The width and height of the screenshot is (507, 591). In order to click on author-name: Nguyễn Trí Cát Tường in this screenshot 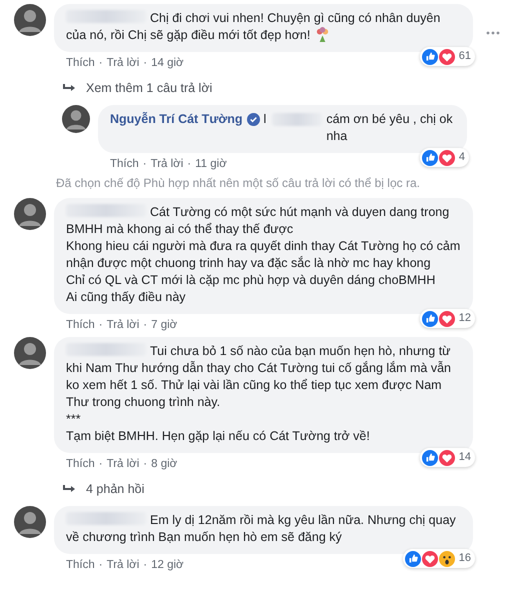, I will do `click(176, 119)`.